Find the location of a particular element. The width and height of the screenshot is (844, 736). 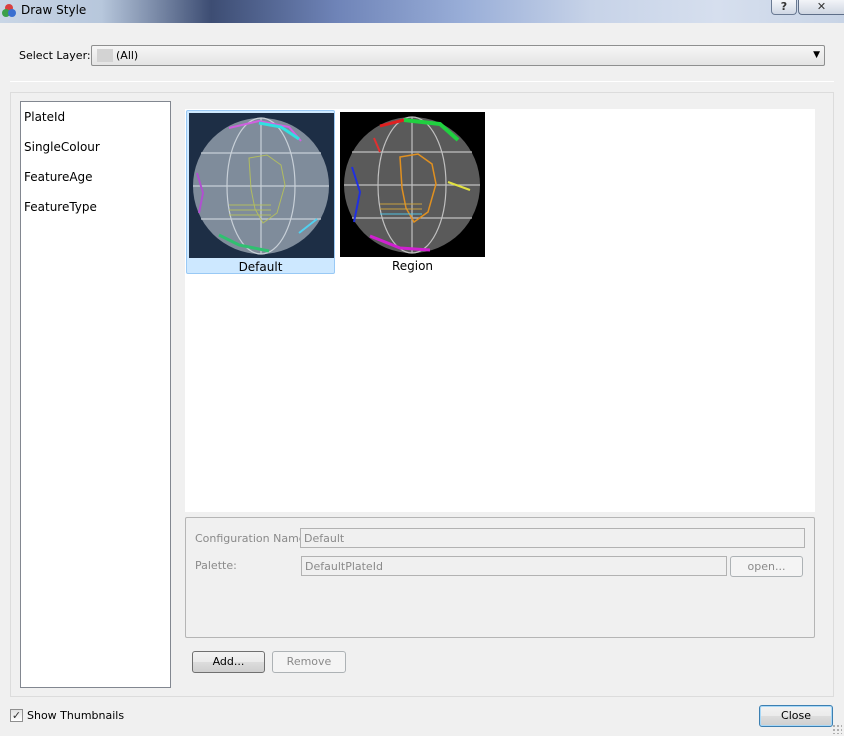

thumbnail-region: Region is located at coordinates (412, 192).